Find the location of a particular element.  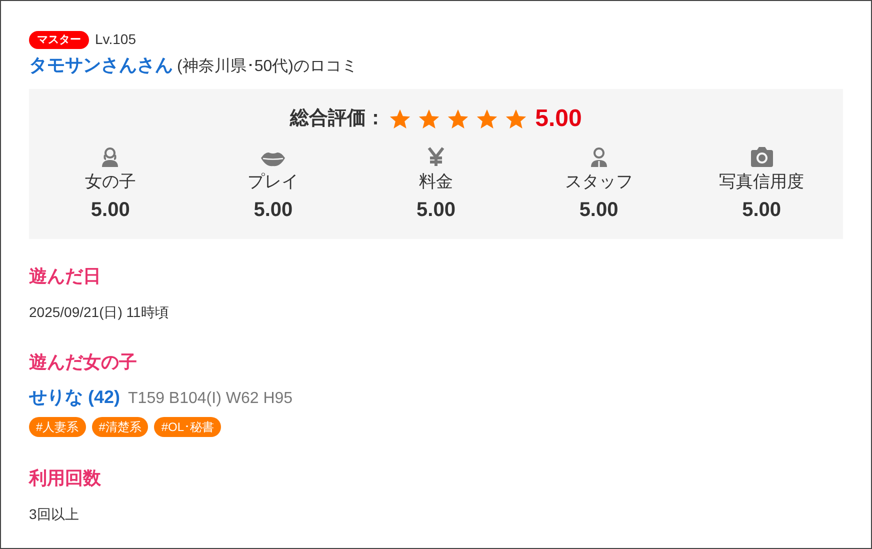

section-text: 2025/09/21(日) 11時頃 is located at coordinates (99, 312).